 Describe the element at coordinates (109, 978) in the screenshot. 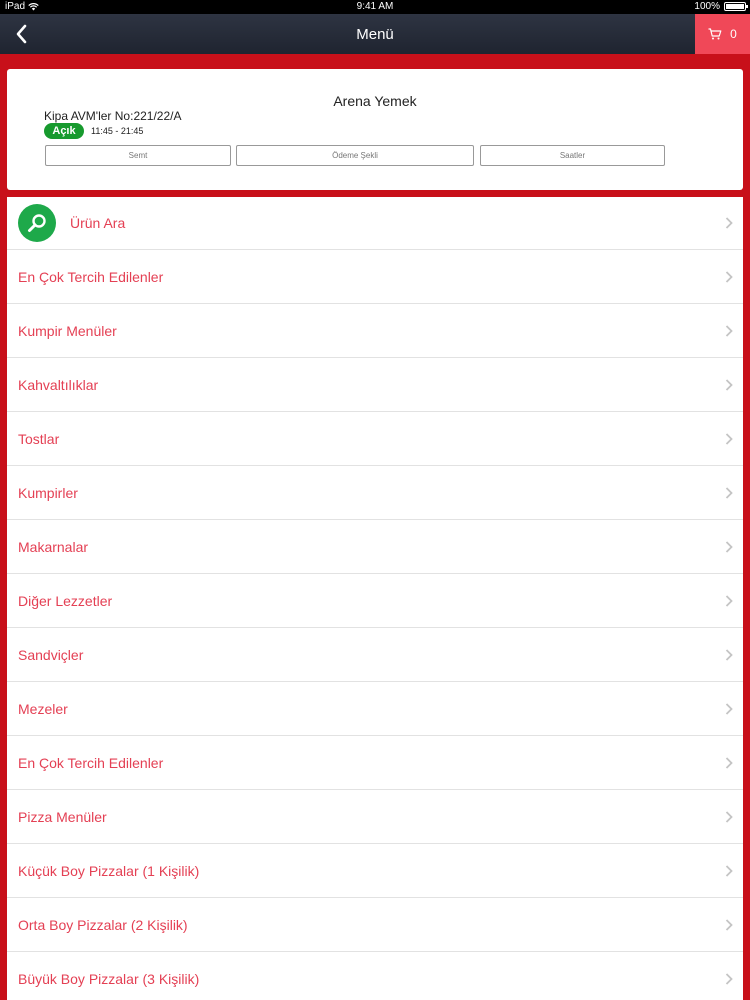

I see `menu-category-label: Büyük Boy Pizzalar (3 Kişilik)` at that location.